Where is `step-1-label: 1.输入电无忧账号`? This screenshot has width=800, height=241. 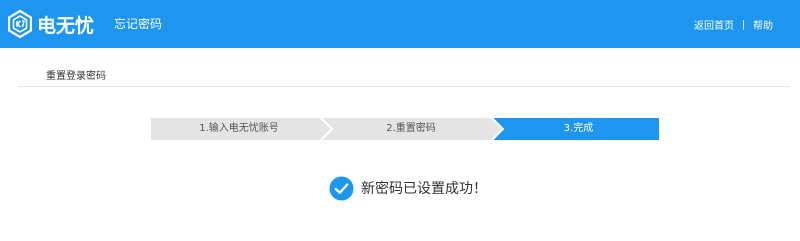
step-1-label: 1.输入电无忧账号 is located at coordinates (239, 128).